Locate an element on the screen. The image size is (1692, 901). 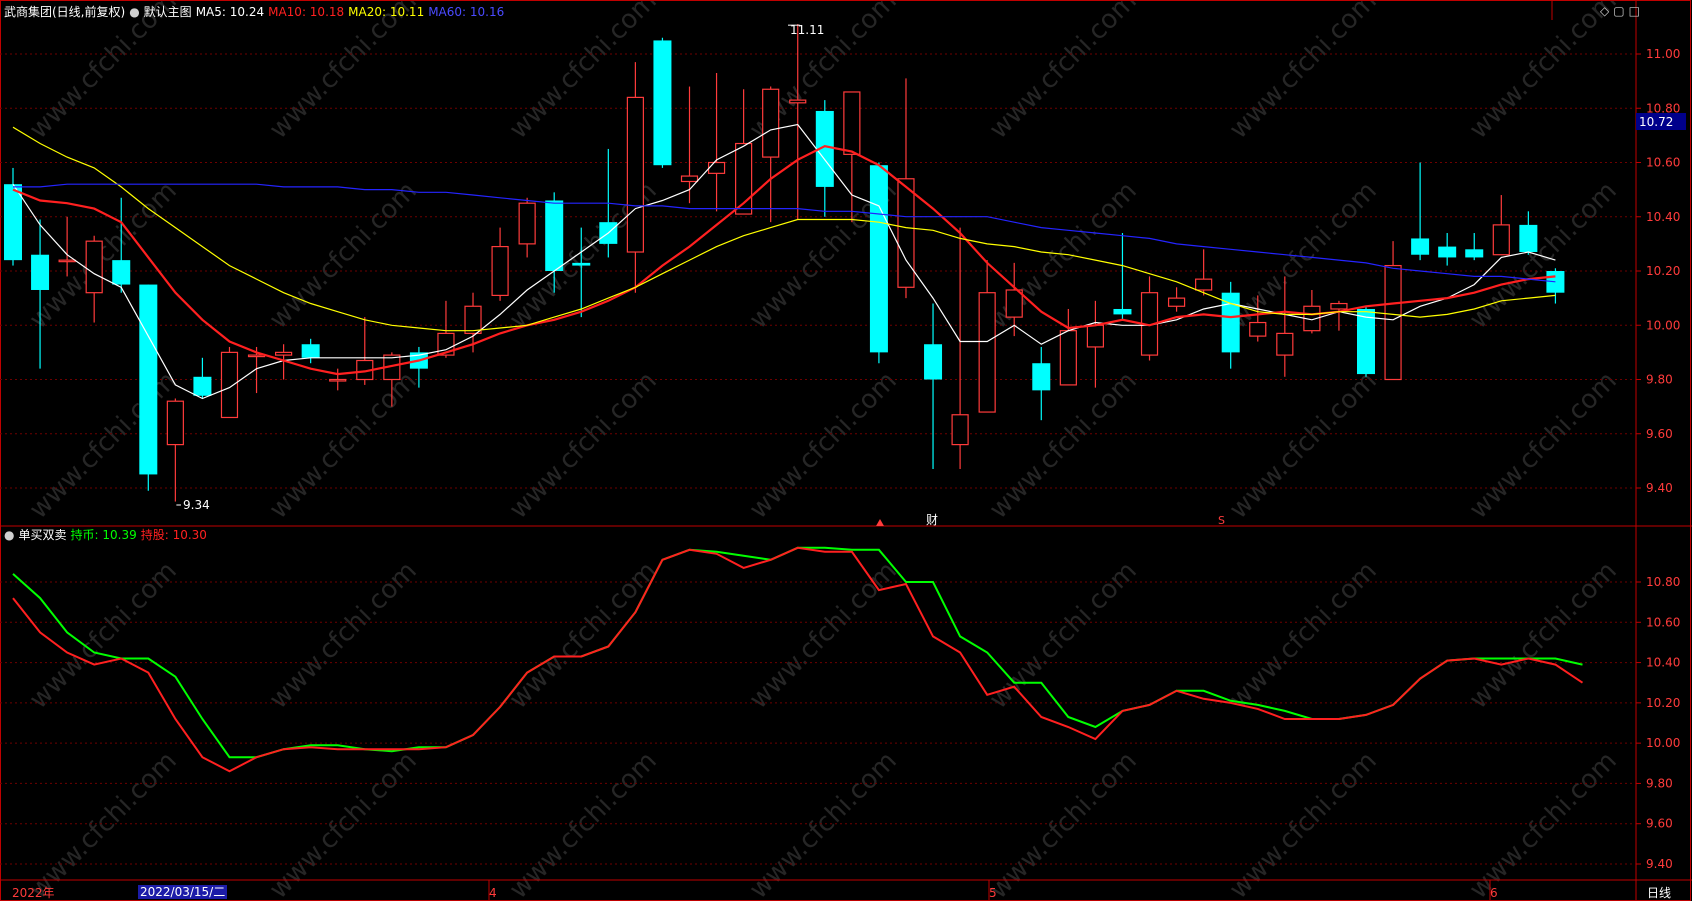
event-marker: S is located at coordinates (1221, 520).